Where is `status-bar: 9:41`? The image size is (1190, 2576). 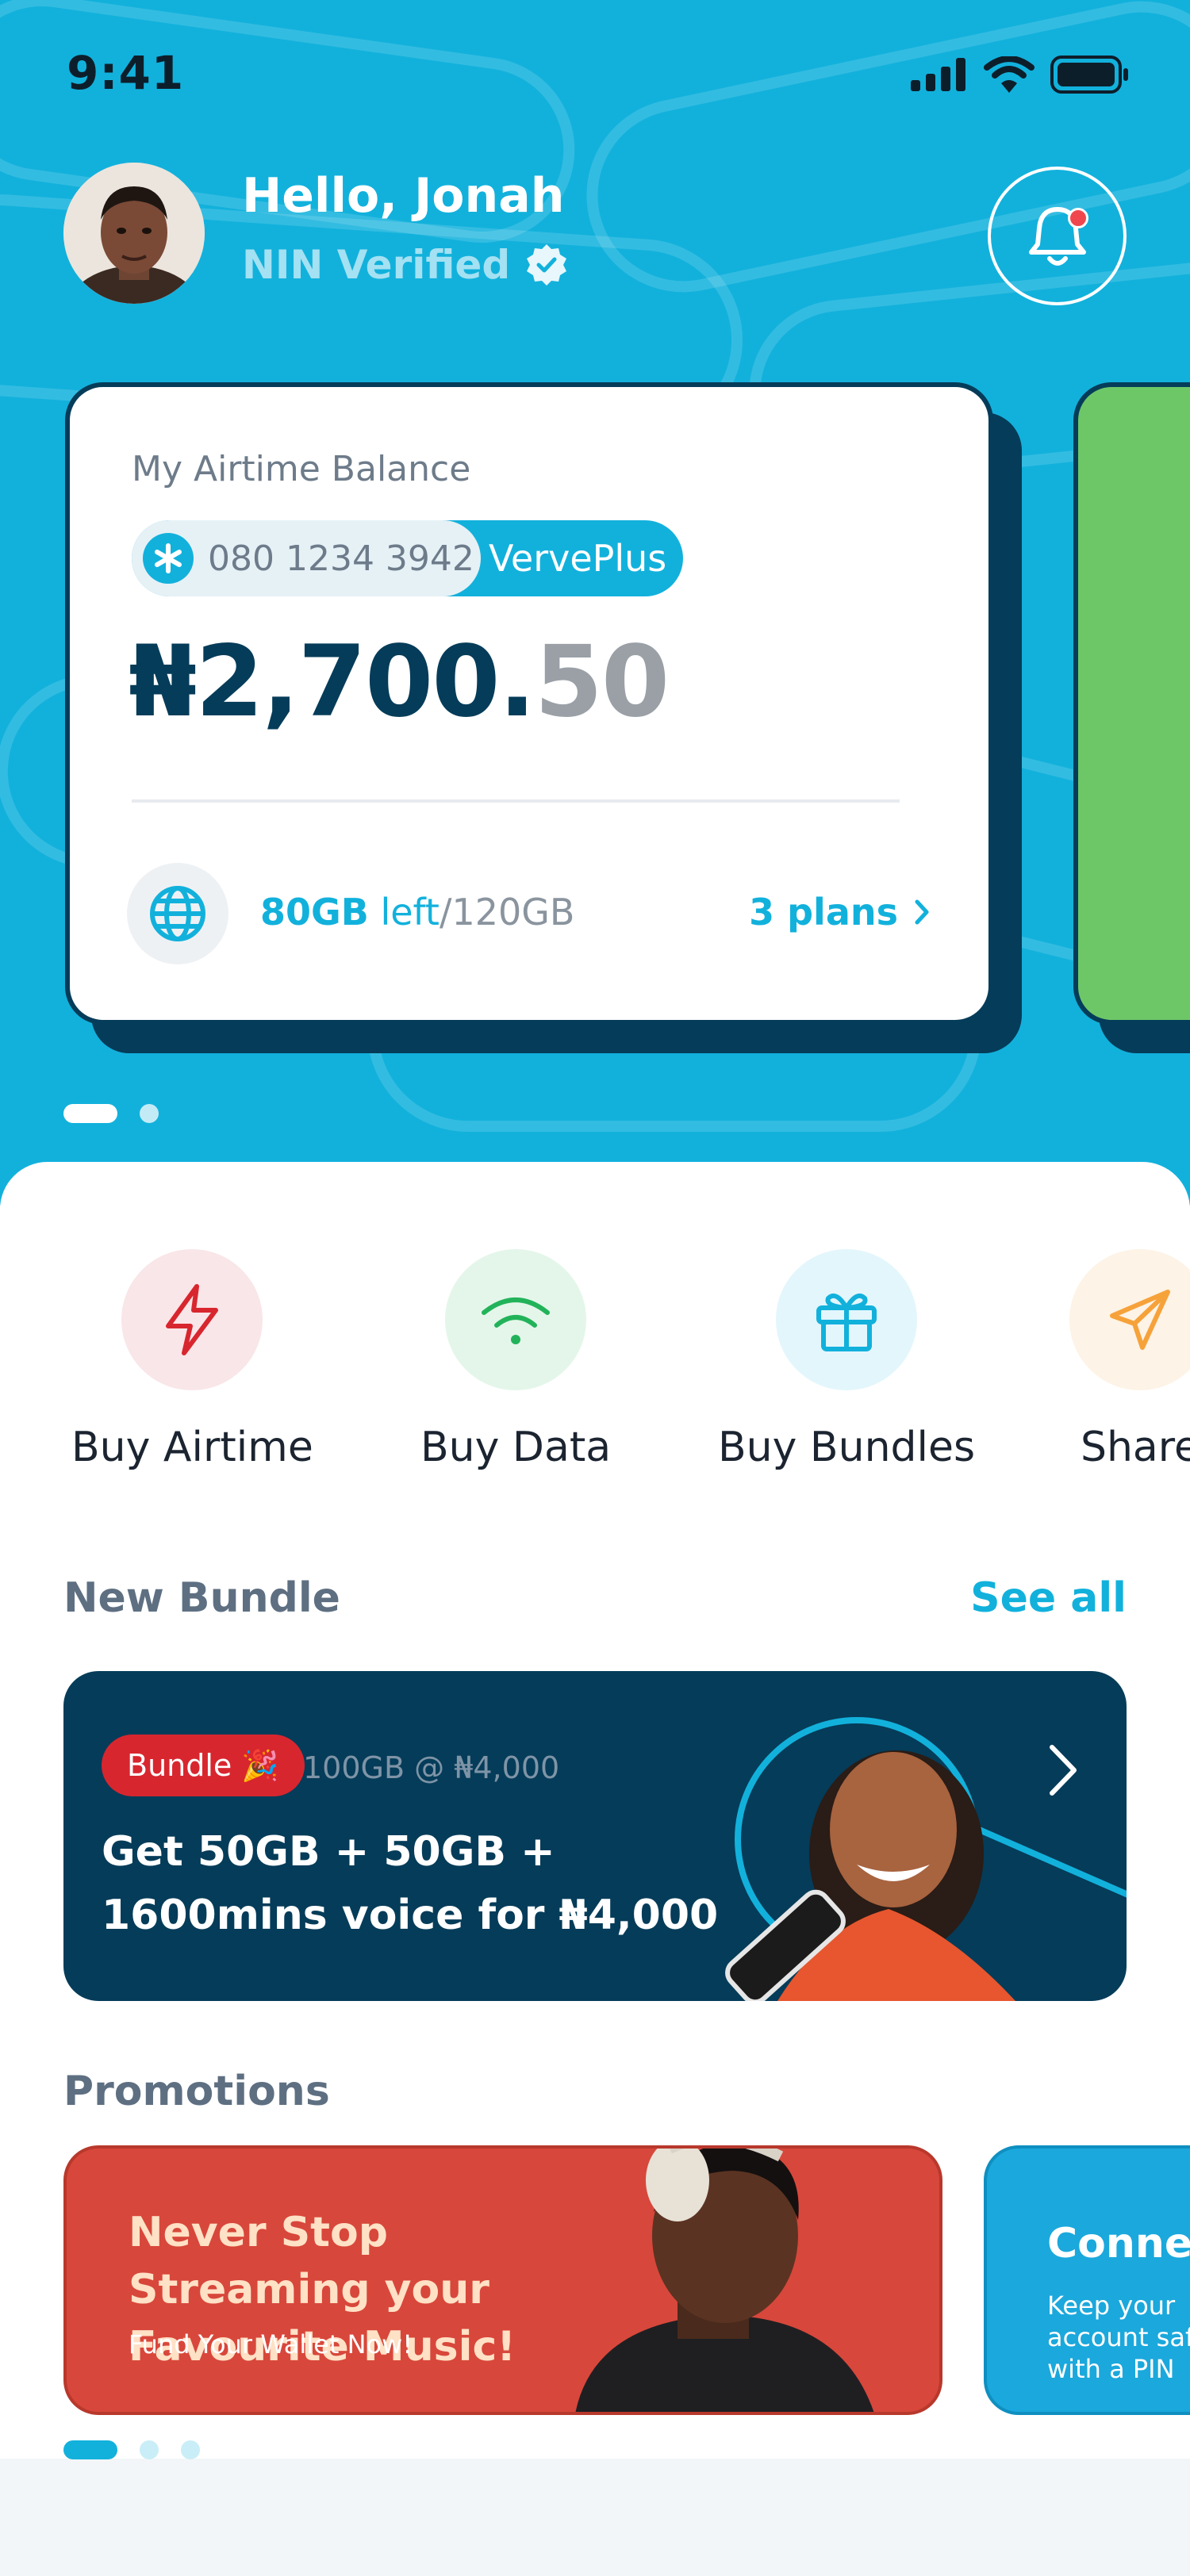 status-bar: 9:41 is located at coordinates (595, 72).